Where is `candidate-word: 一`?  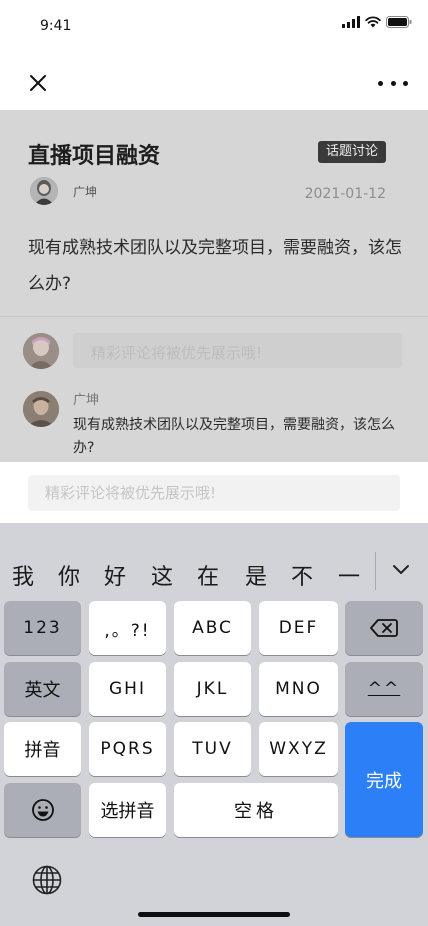 candidate-word: 一 is located at coordinates (349, 575).